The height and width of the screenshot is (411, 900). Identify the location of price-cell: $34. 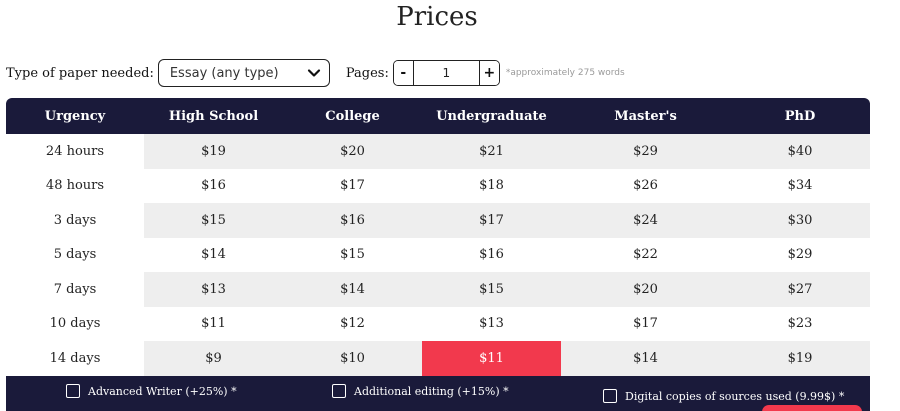
(800, 185).